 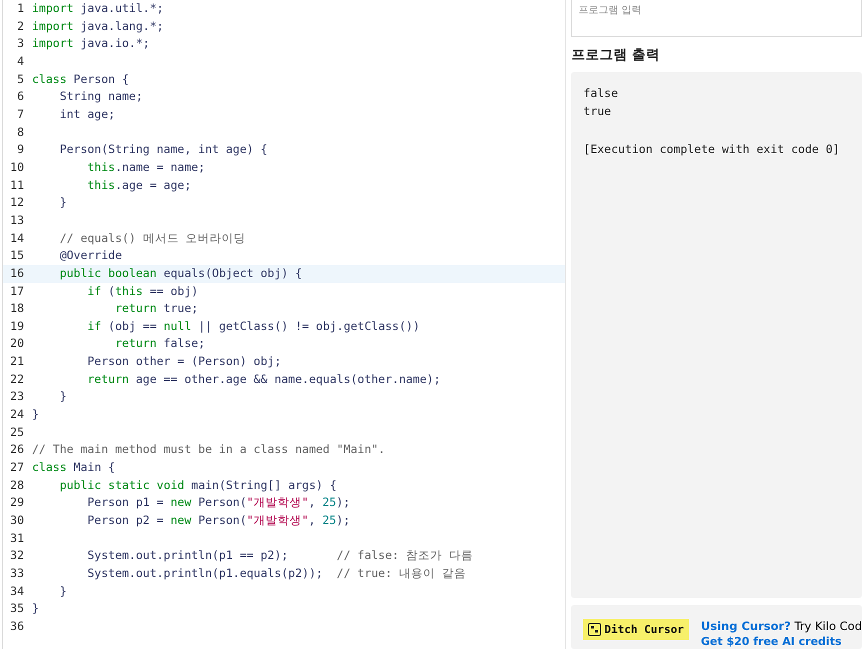 What do you see at coordinates (716, 18) in the screenshot?
I see `input-field: 프로그램 입력` at bounding box center [716, 18].